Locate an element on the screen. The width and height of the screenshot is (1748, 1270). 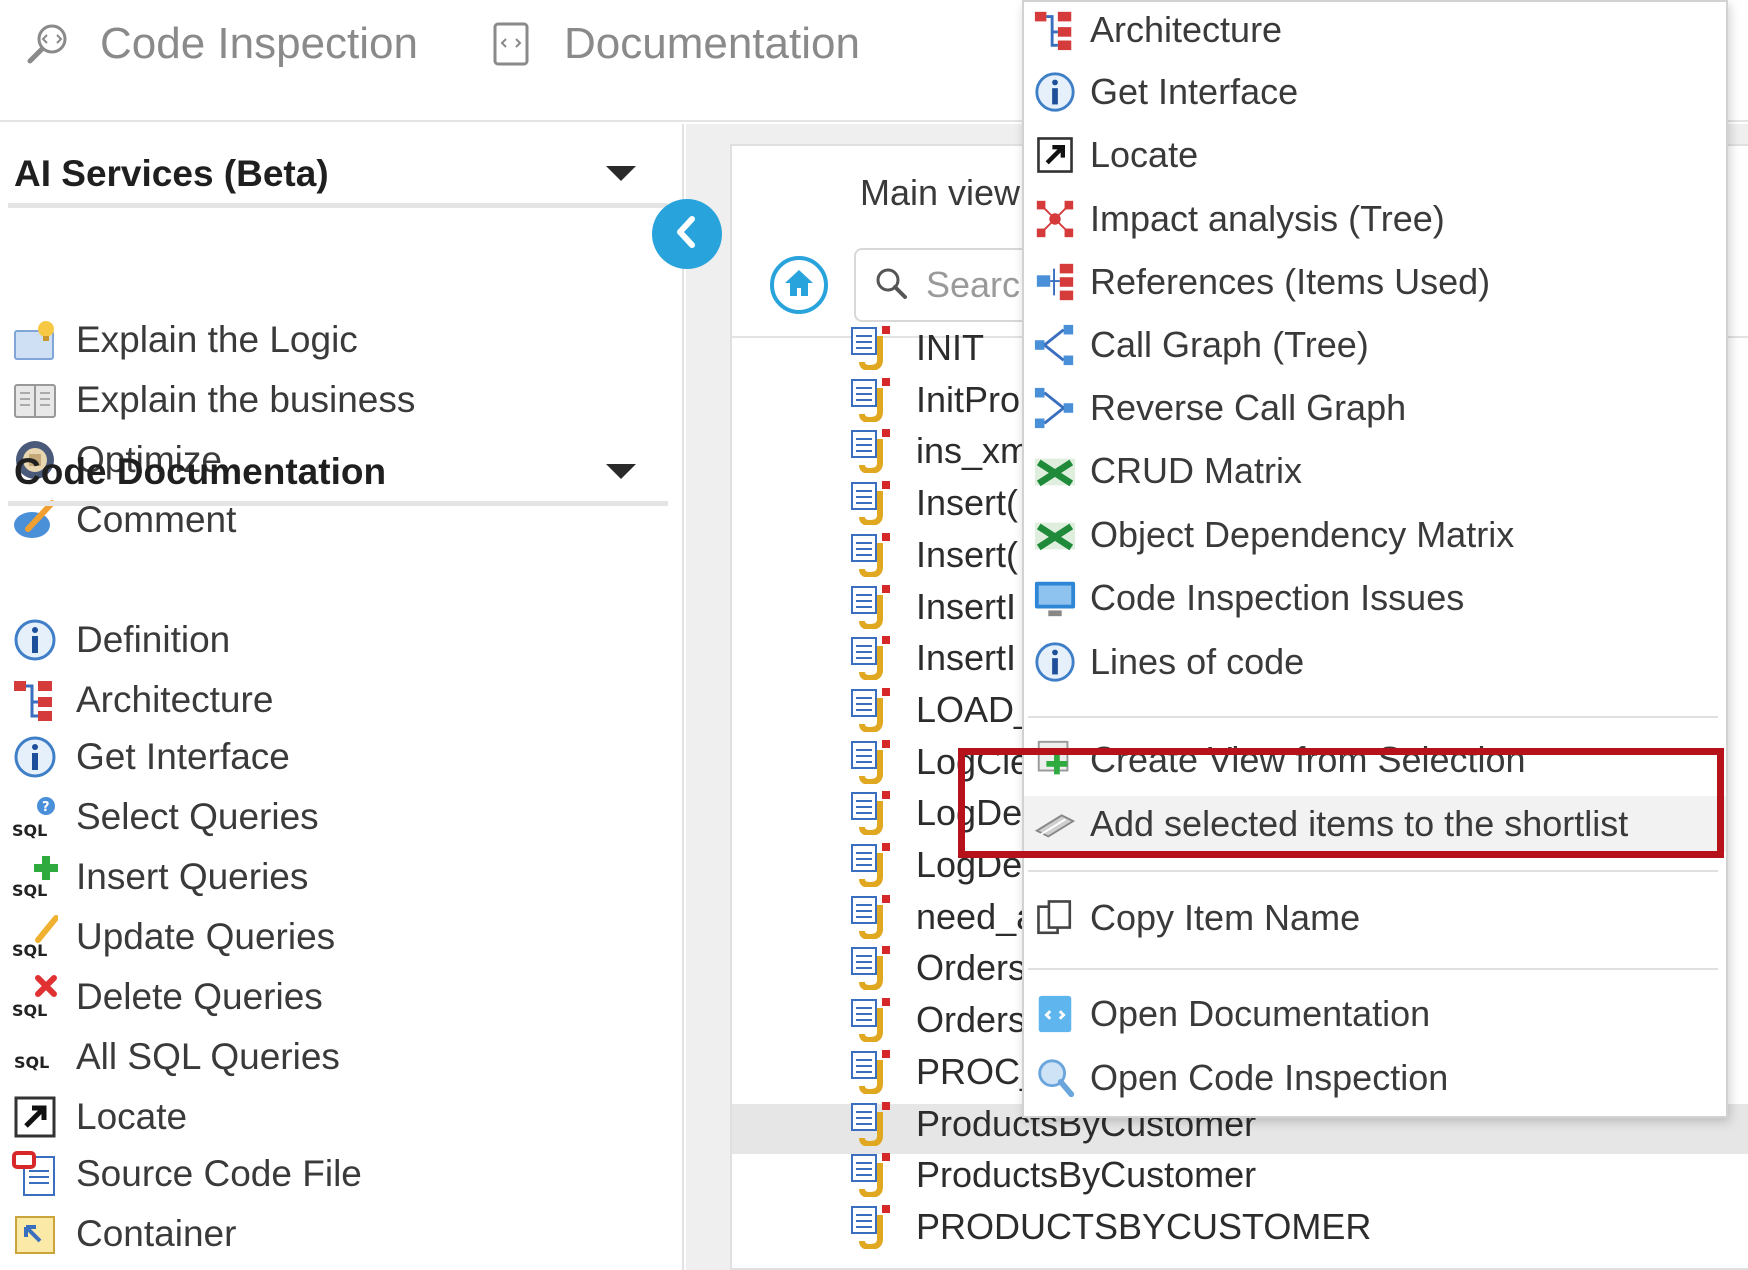
menu-item-crud-matrix: CRUD Matrix is located at coordinates (1167, 471).